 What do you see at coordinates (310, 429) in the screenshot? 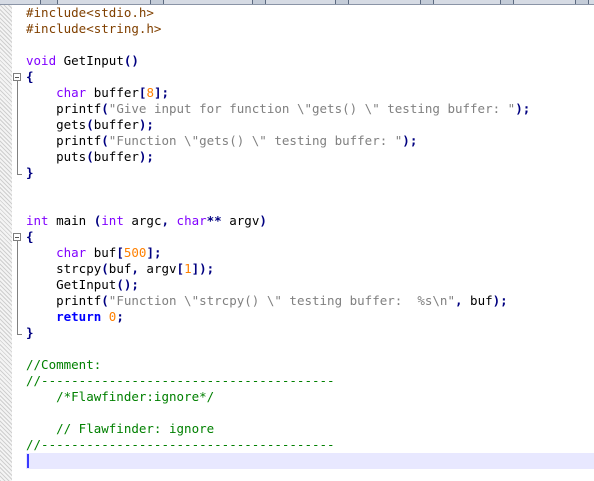
I see `code-line: // Flawfinder: ignore` at bounding box center [310, 429].